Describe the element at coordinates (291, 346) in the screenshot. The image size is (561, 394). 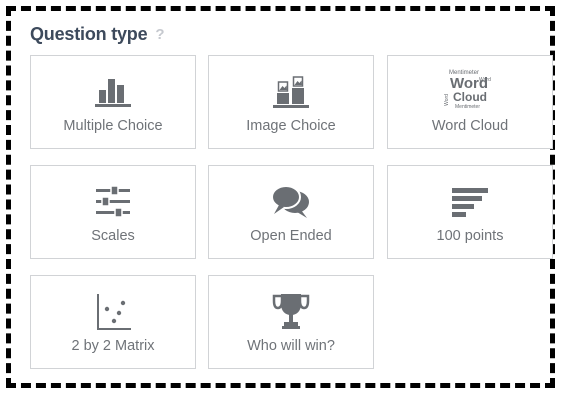
I see `tile-label: Who will win?` at that location.